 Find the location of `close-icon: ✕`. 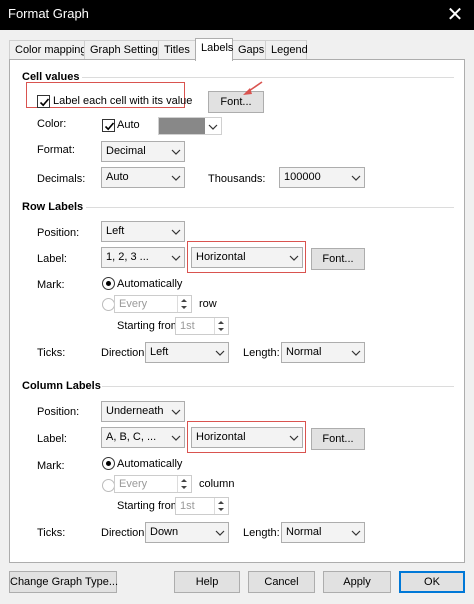

close-icon: ✕ is located at coordinates (455, 15).